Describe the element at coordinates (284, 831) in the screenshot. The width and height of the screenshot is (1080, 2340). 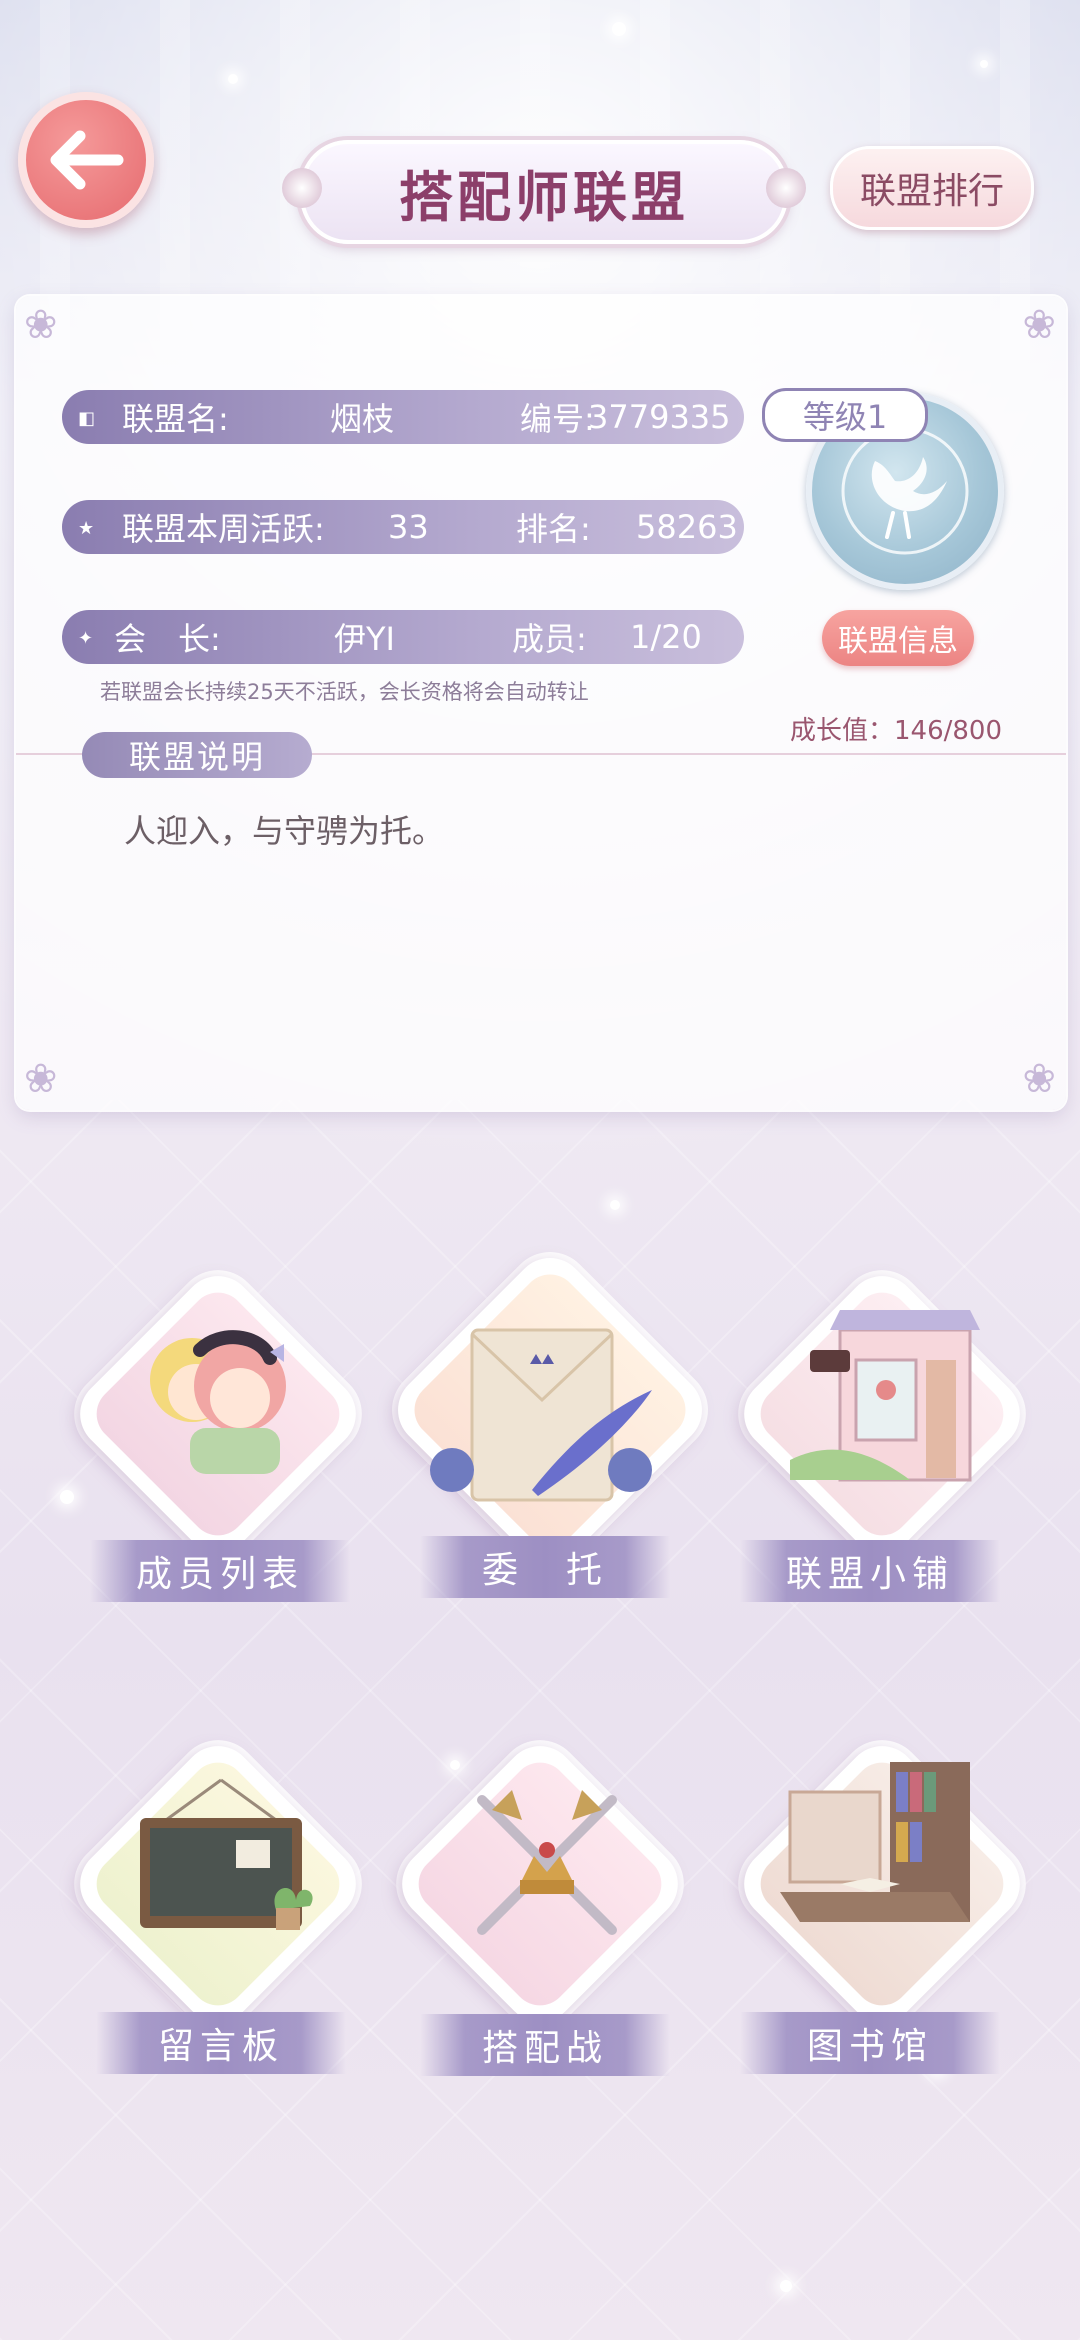
I see `alliance-description: 人迎入，与守骋为托。` at that location.